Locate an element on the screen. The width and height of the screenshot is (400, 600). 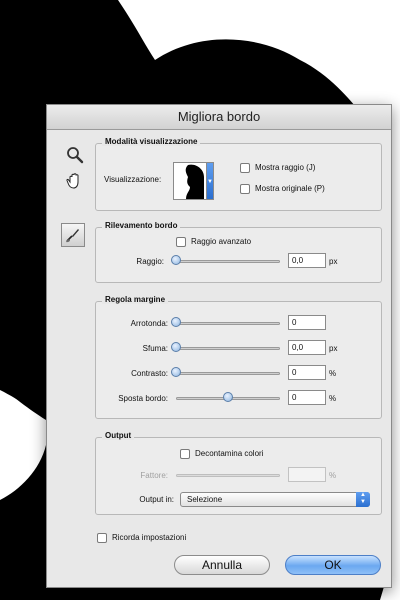
feather-label: Sfuma: is located at coordinates (155, 348).